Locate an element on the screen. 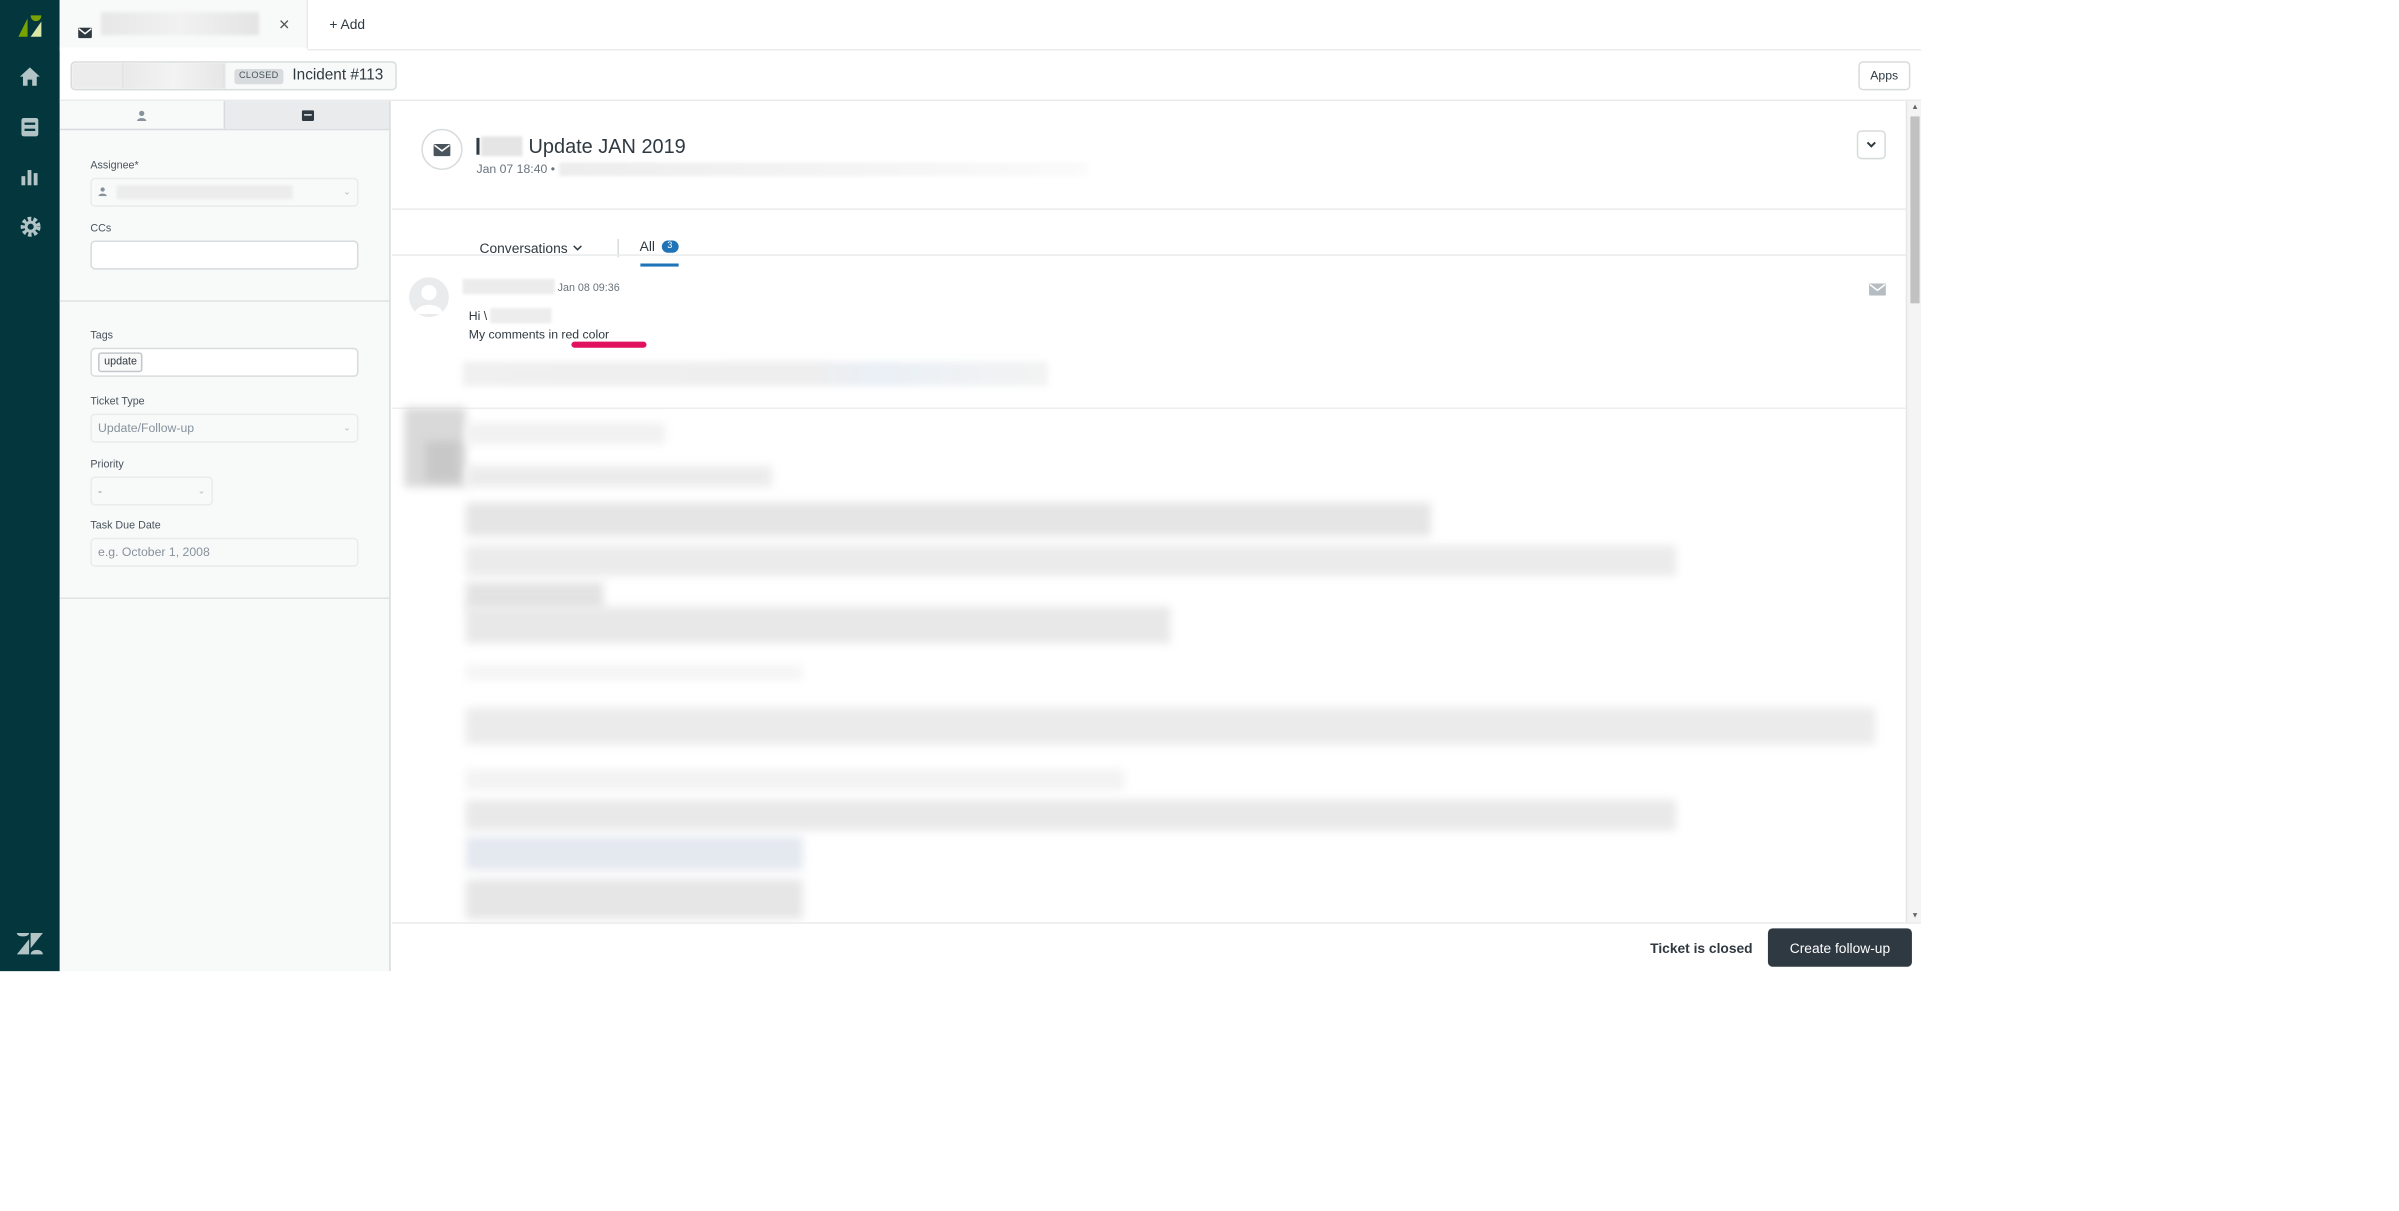  comment-timestamp: Jan 08 09:36 is located at coordinates (588, 289).